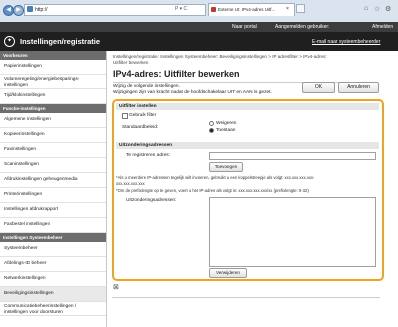 This screenshot has width=398, height=327. Describe the element at coordinates (53, 55) in the screenshot. I see `sidebar-section-header: Voorkeuren` at that location.